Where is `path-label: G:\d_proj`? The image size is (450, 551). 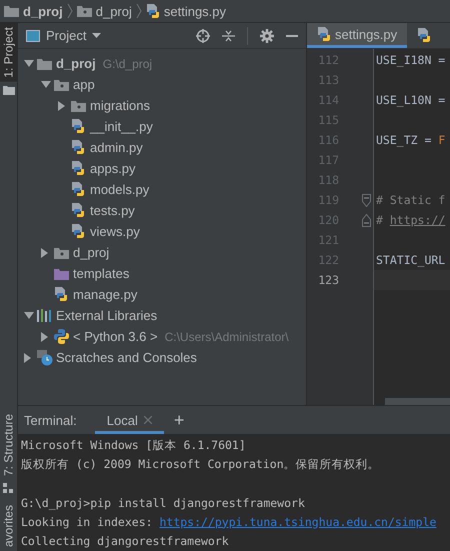
path-label: G:\d_proj is located at coordinates (127, 63).